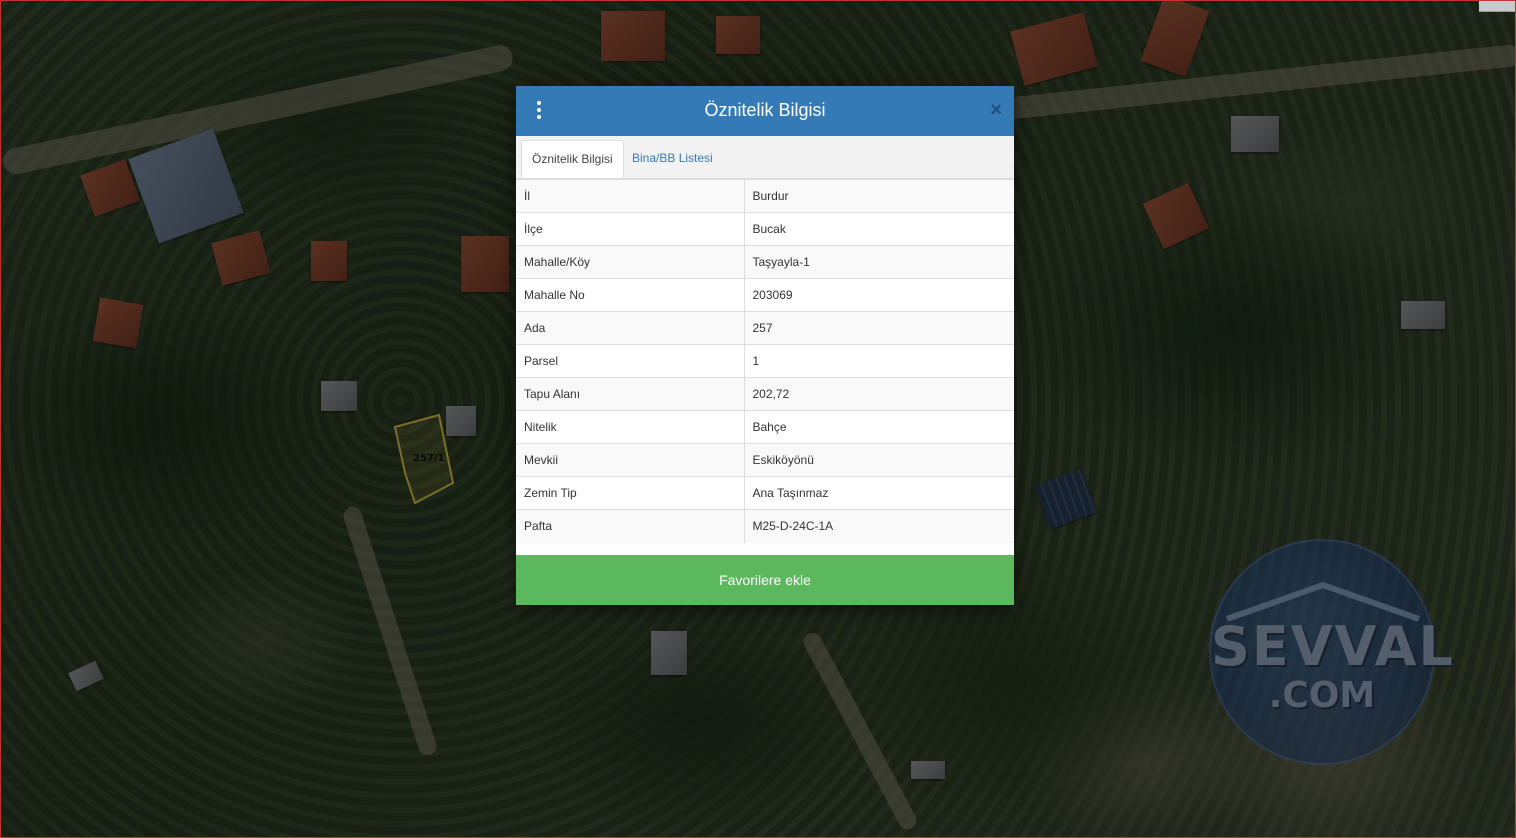 The height and width of the screenshot is (838, 1516). What do you see at coordinates (879, 427) in the screenshot?
I see `row-value: Bahçe` at bounding box center [879, 427].